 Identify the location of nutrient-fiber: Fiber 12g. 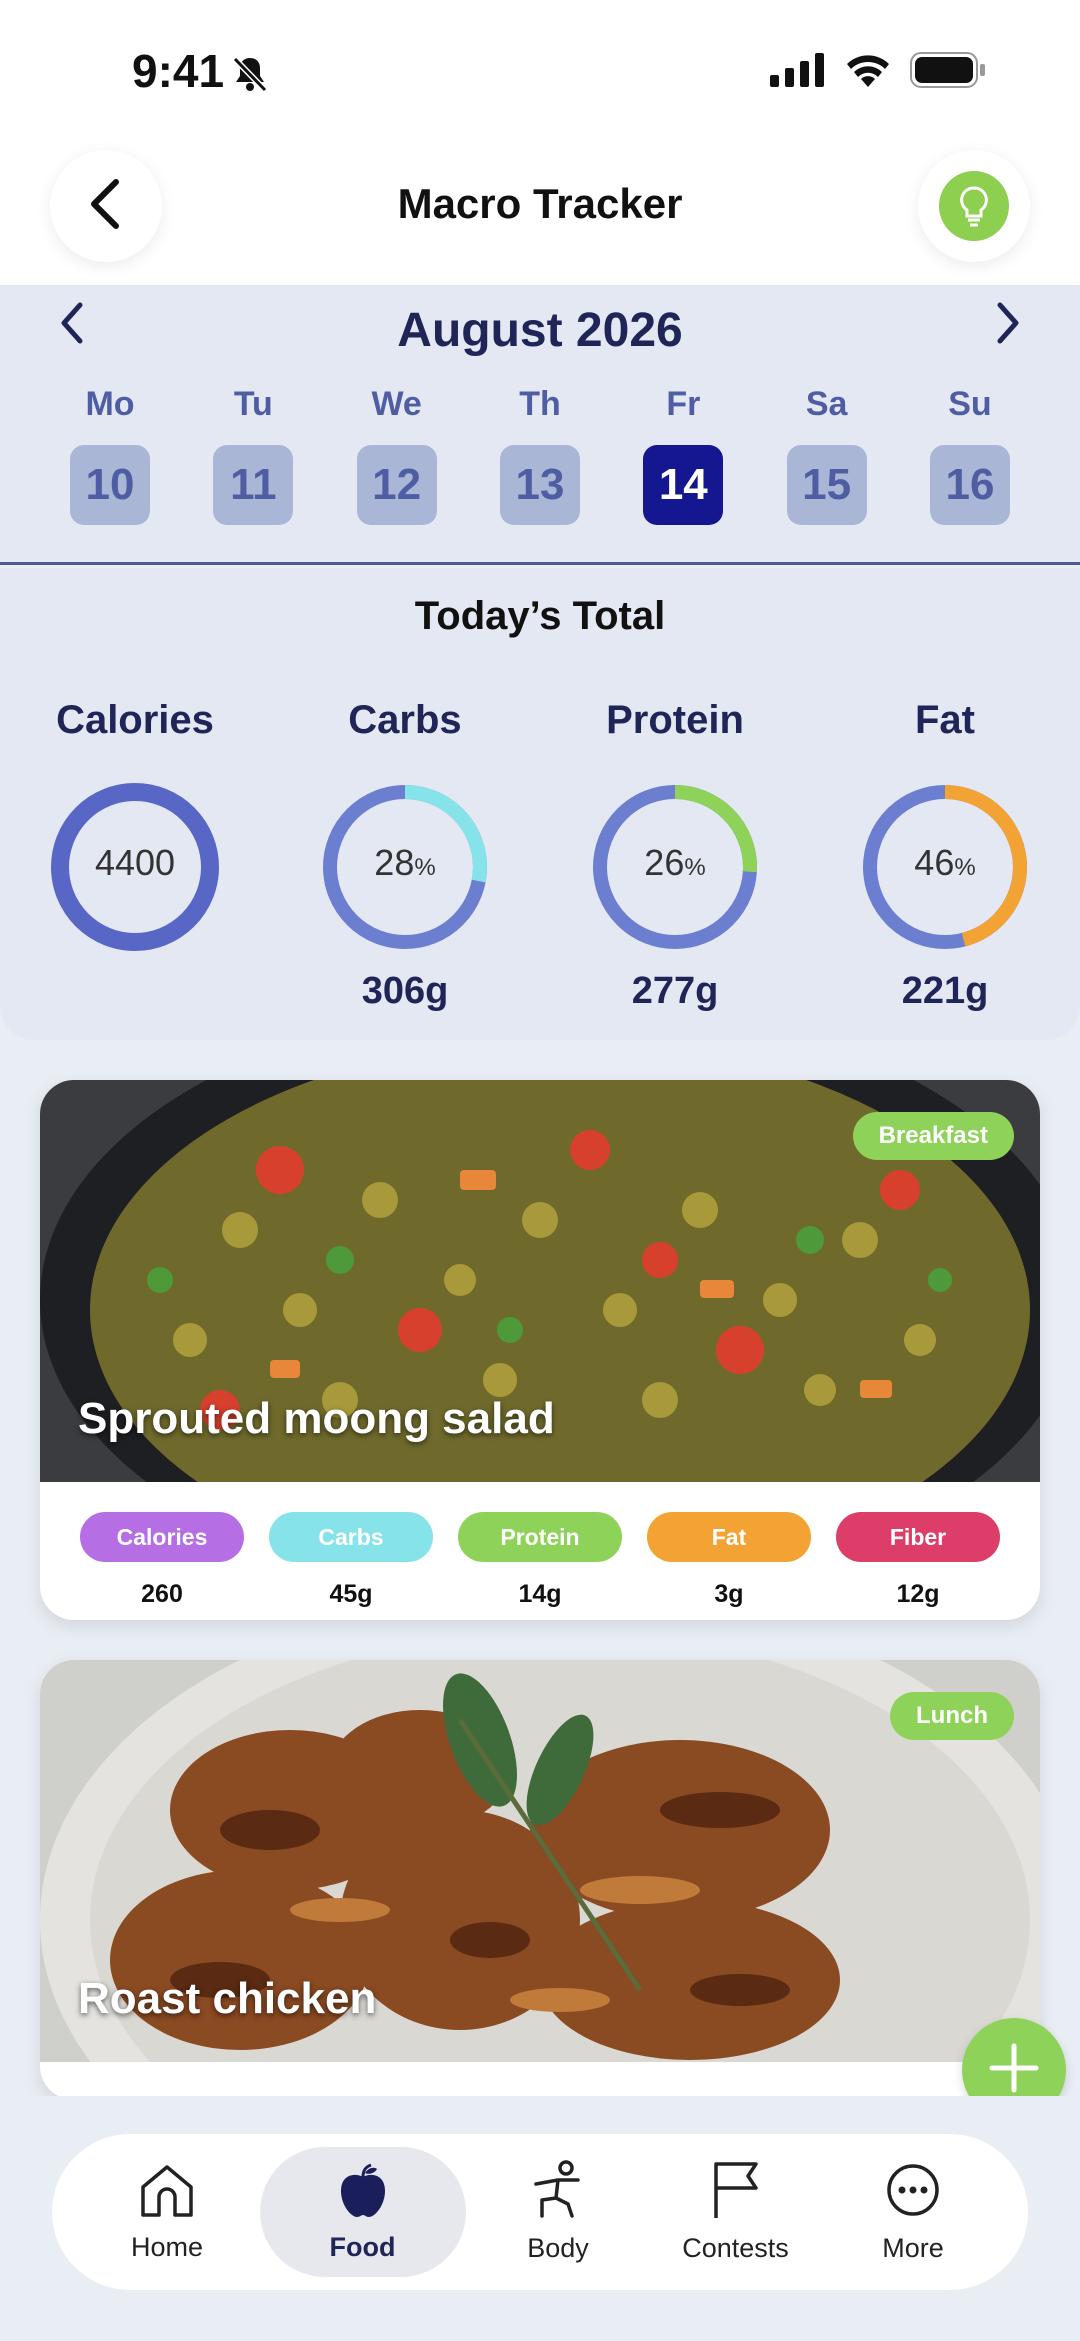
(918, 1560).